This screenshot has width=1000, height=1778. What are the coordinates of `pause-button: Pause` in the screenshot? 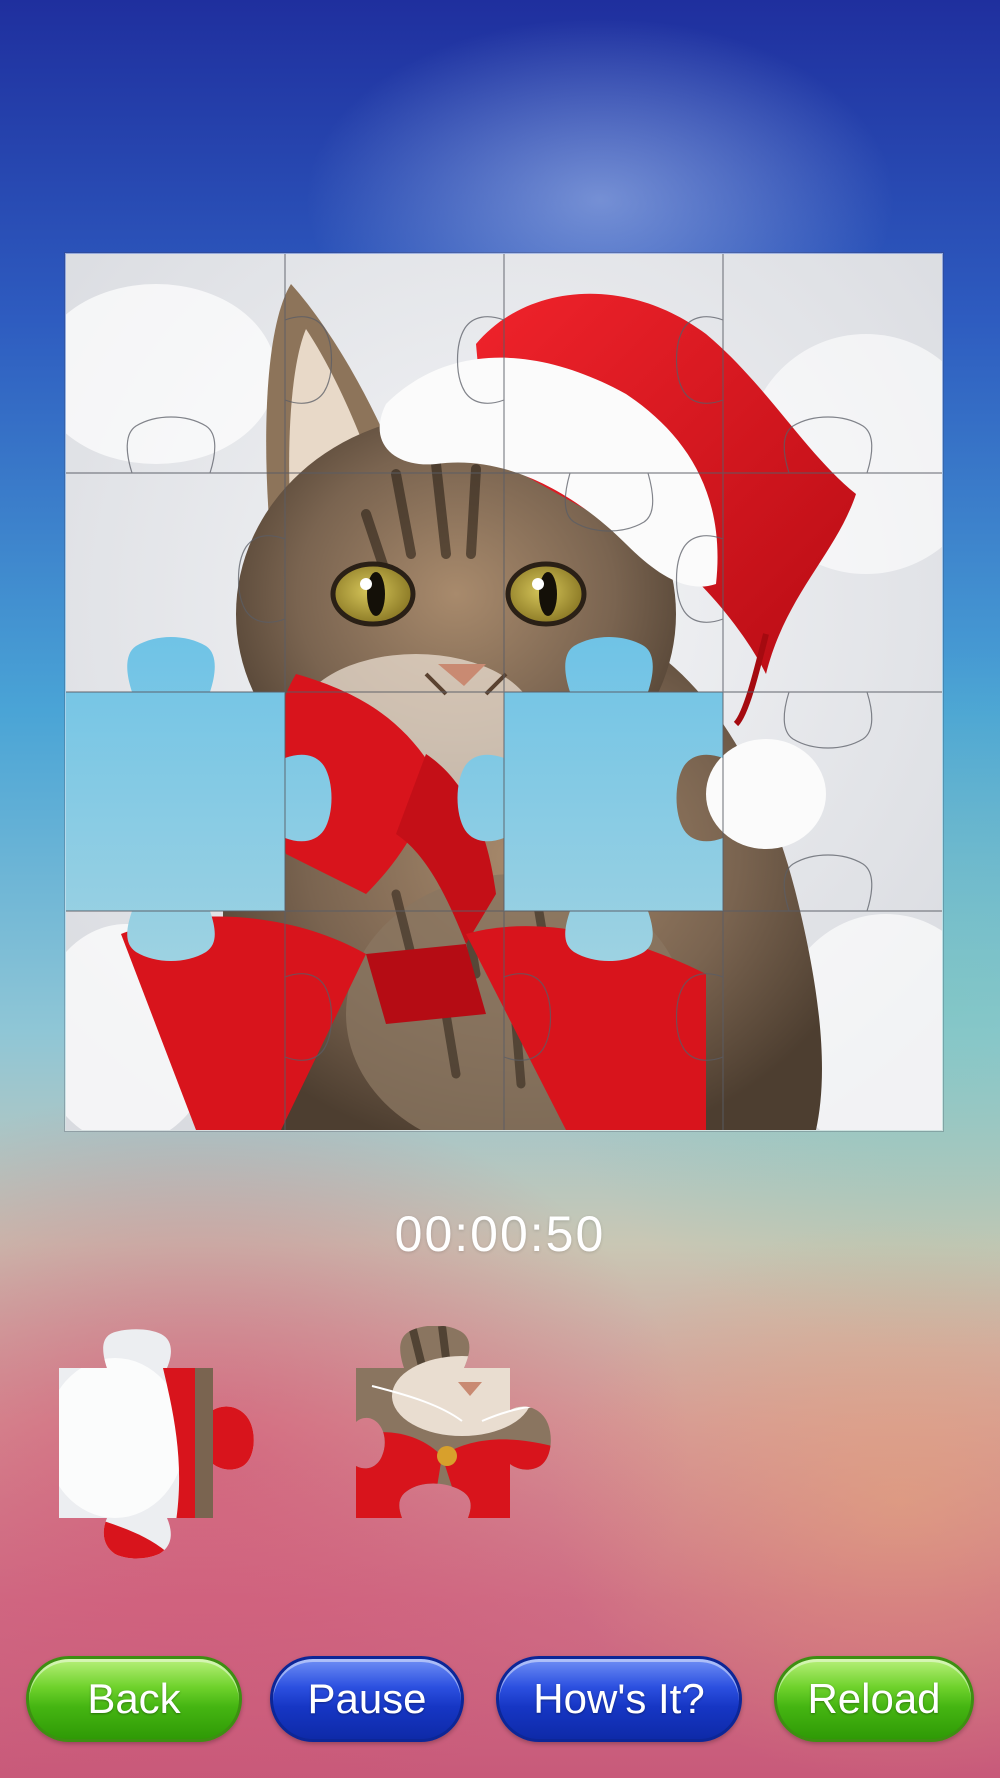 It's located at (367, 1699).